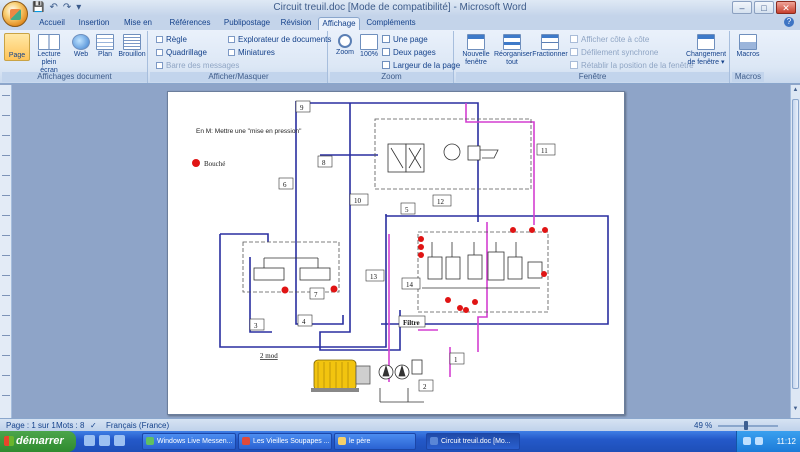 This screenshot has height=452, width=800. Describe the element at coordinates (592, 77) in the screenshot. I see `group-label-window: Fenêtre` at that location.